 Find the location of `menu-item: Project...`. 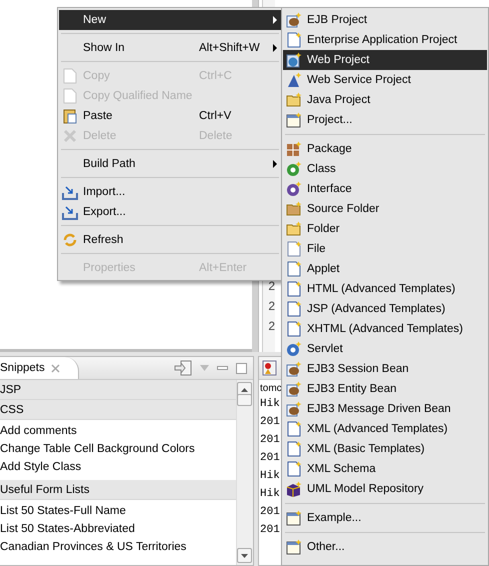

menu-item: Project... is located at coordinates (385, 120).